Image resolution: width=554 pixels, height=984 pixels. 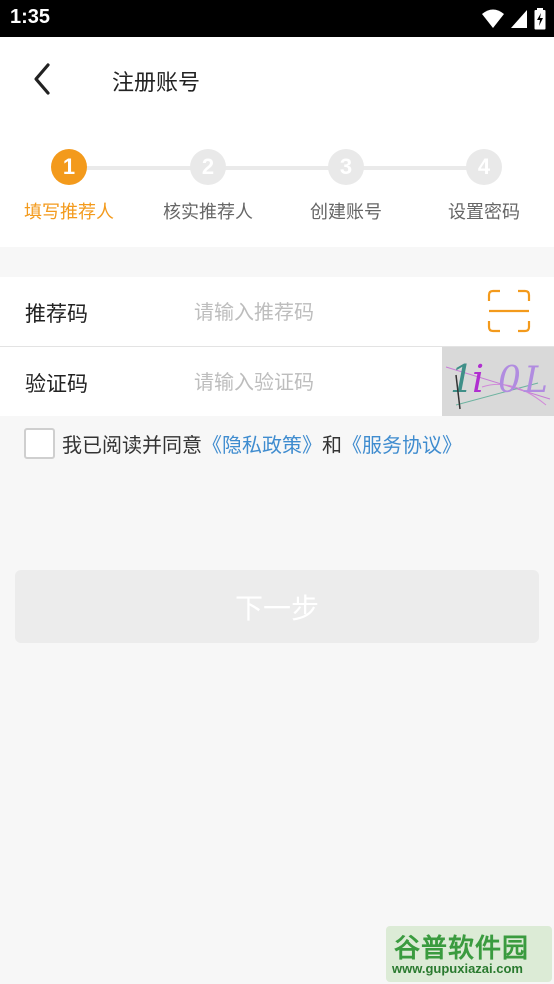 I want to click on status-time: 1:35, so click(x=30, y=17).